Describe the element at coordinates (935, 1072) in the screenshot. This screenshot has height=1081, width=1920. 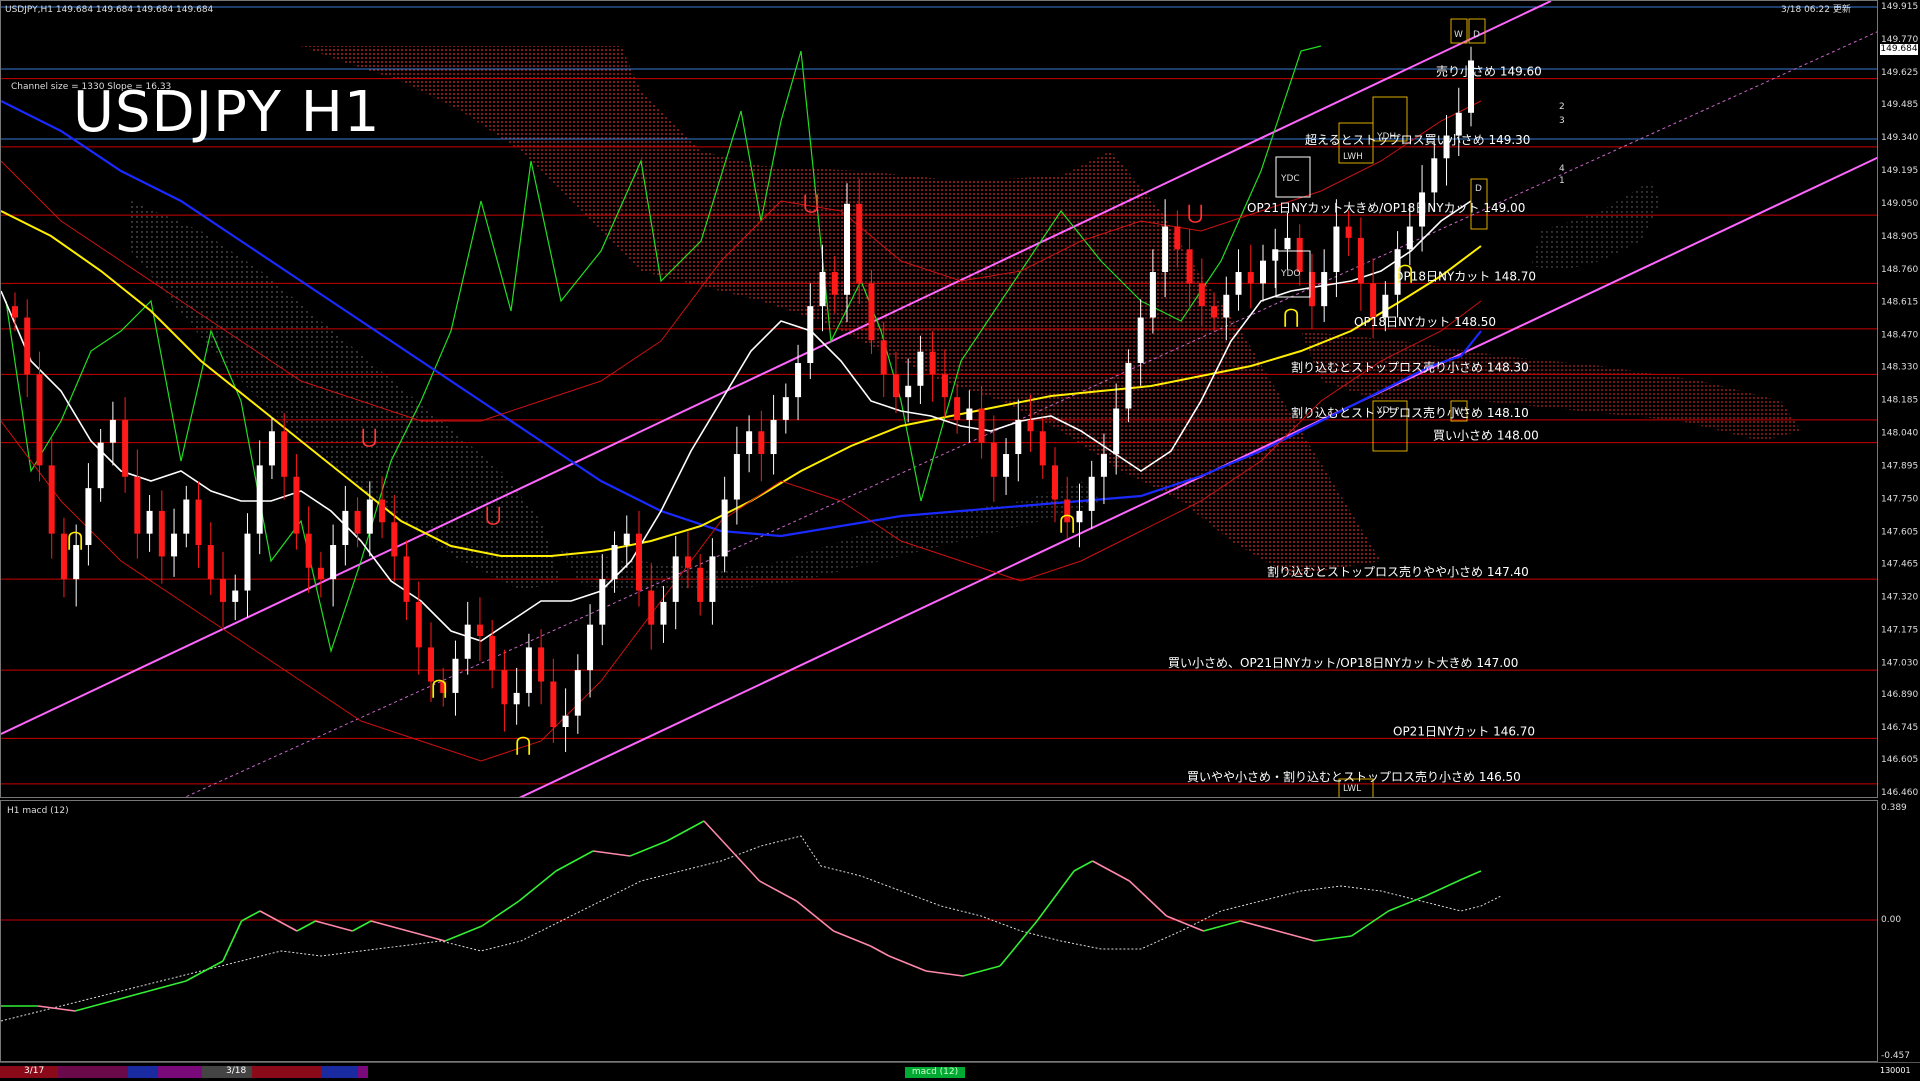
I see `macd-tab: macd (12)` at that location.